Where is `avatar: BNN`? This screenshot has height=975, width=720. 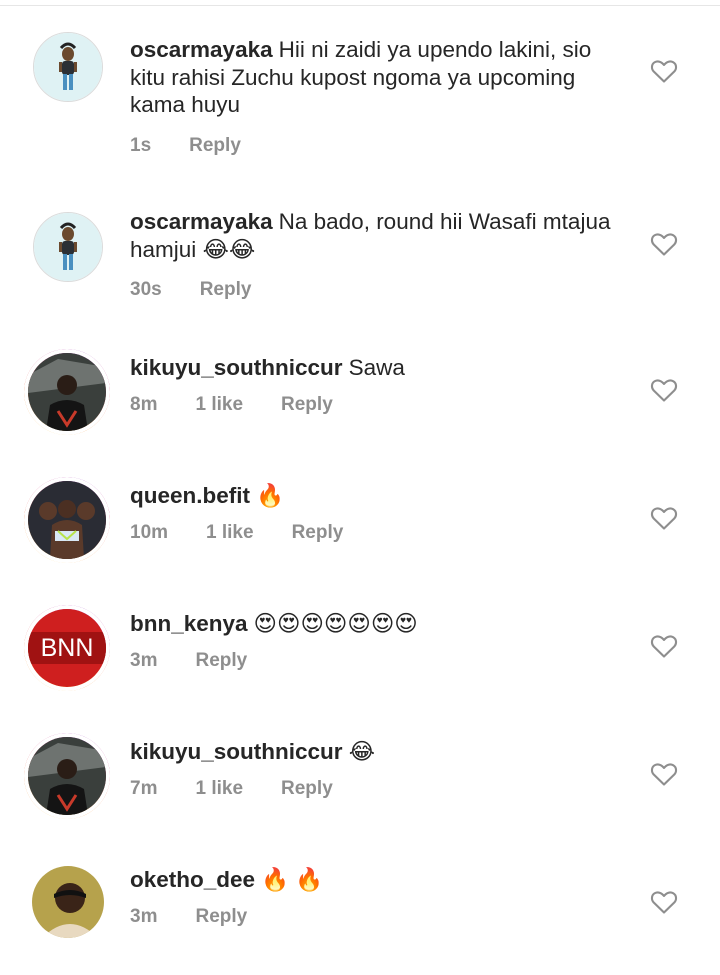
avatar: BNN is located at coordinates (67, 648).